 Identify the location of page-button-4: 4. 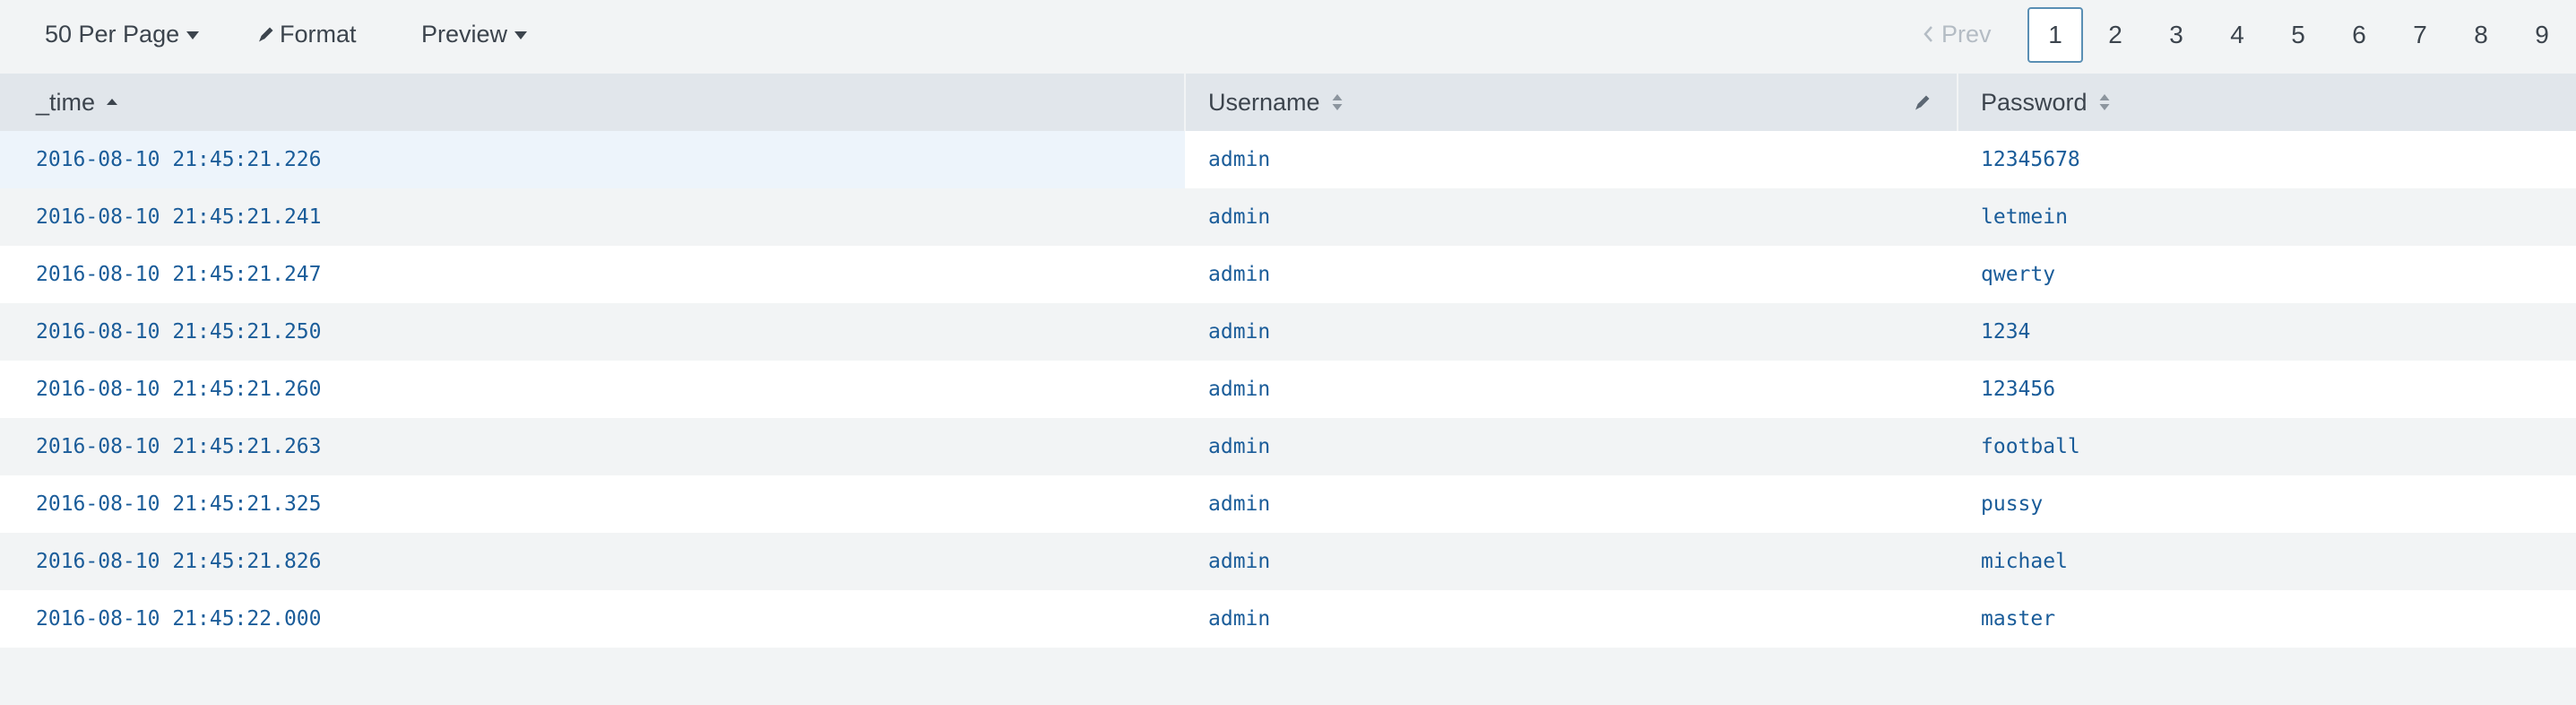
(2237, 35).